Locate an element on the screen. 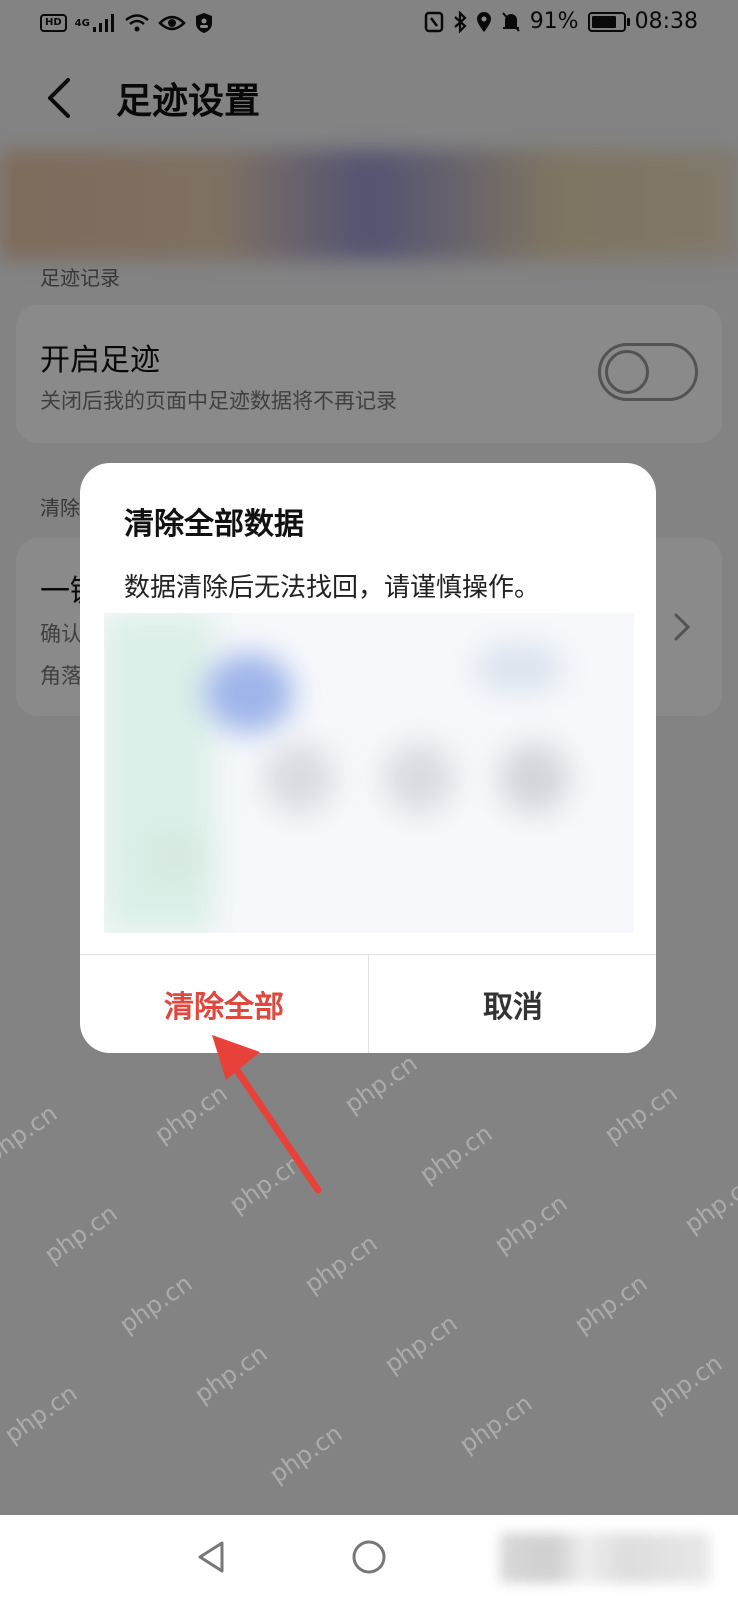 This screenshot has height=1600, width=738. home-circle-icon is located at coordinates (369, 1557).